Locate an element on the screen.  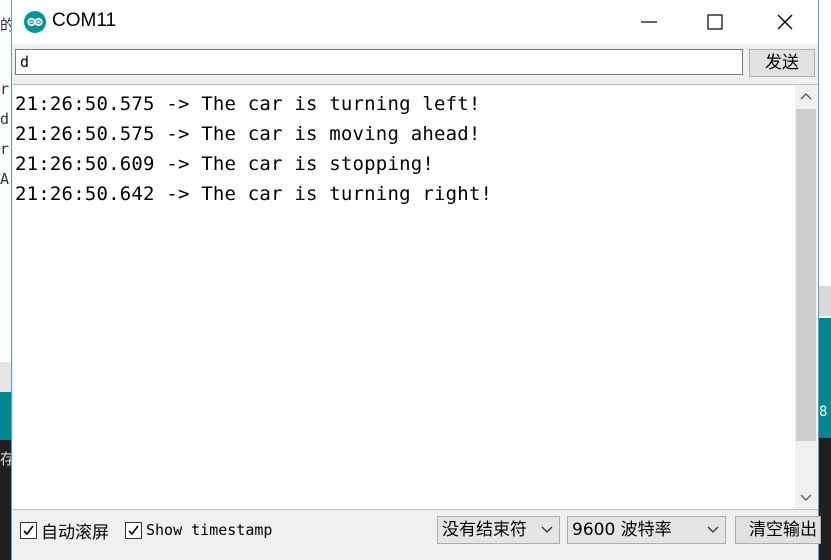
send-row: d 发送 is located at coordinates (415, 63).